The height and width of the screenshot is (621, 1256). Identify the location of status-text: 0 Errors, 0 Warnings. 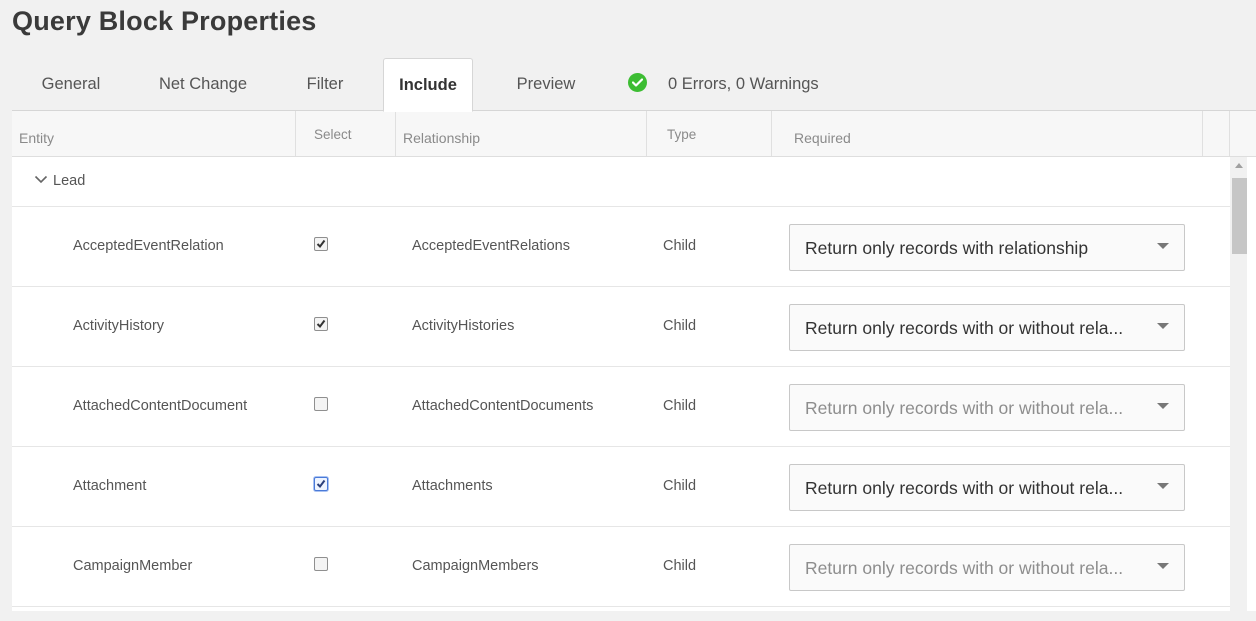
(743, 84).